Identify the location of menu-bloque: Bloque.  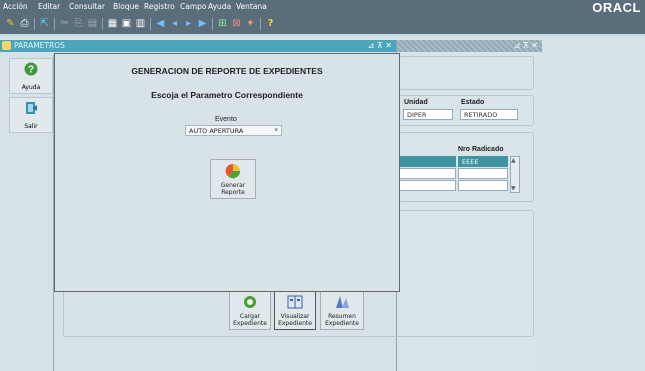
(126, 6).